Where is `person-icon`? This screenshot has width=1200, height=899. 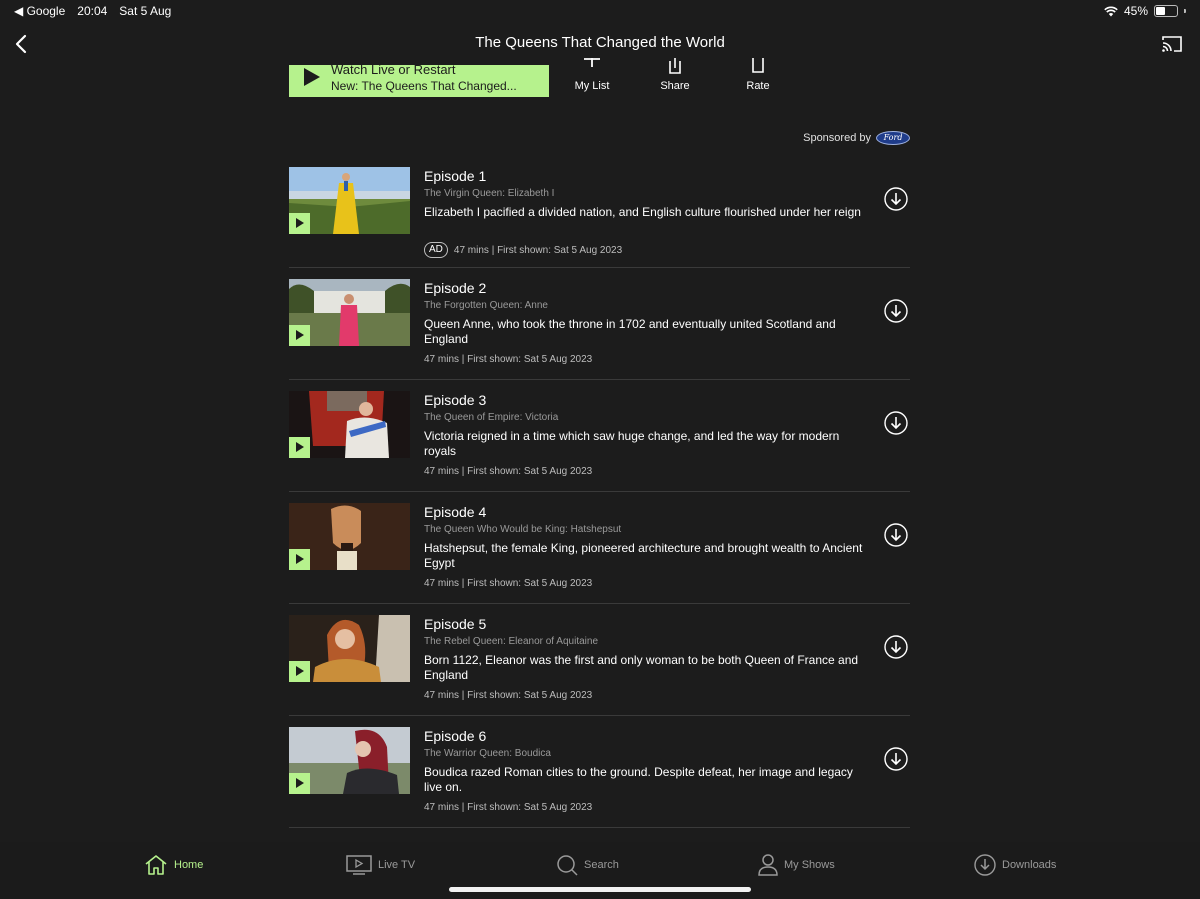
person-icon is located at coordinates (768, 865).